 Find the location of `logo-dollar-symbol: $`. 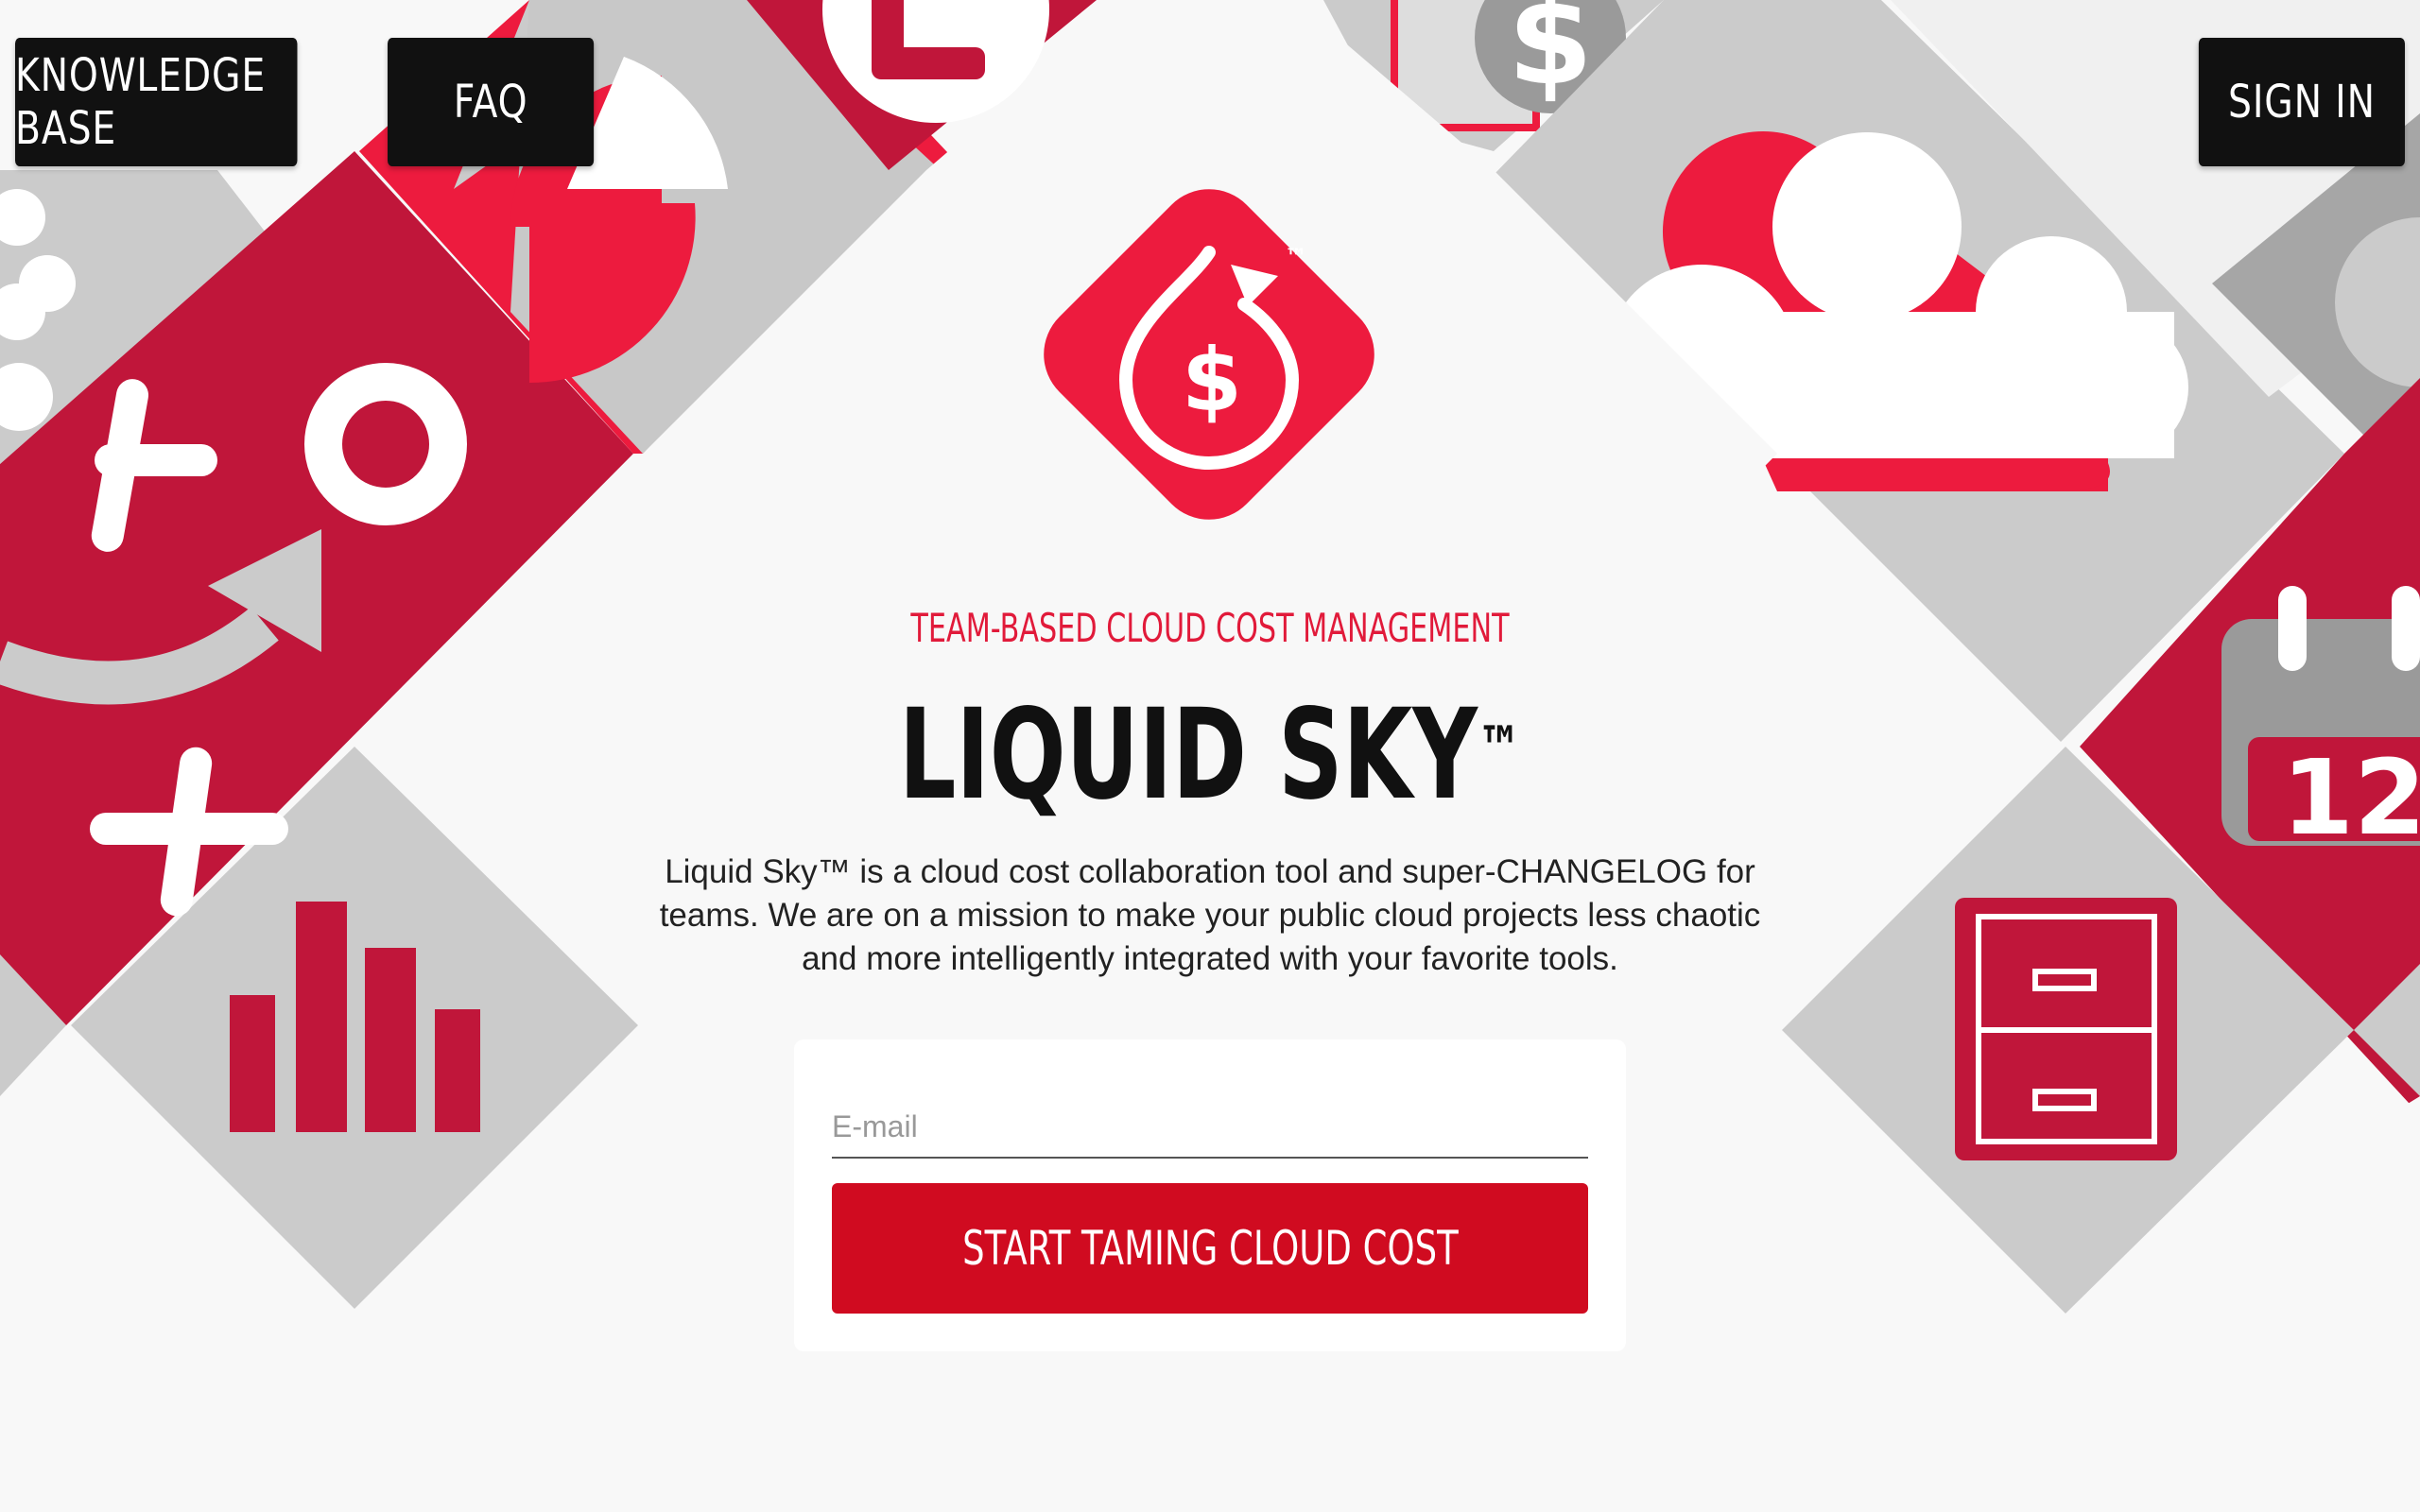

logo-dollar-symbol: $ is located at coordinates (1212, 380).